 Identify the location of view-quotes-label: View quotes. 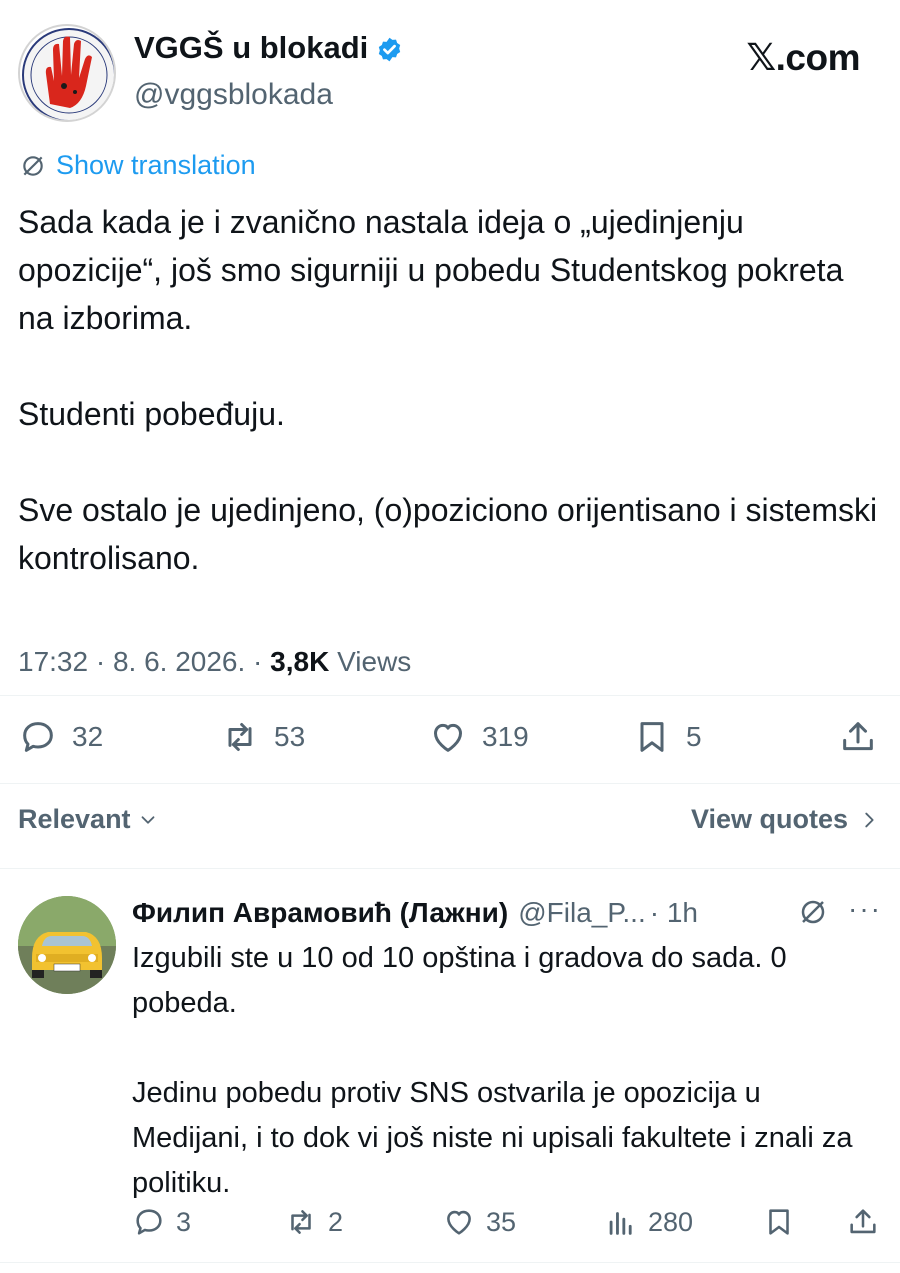
(769, 819).